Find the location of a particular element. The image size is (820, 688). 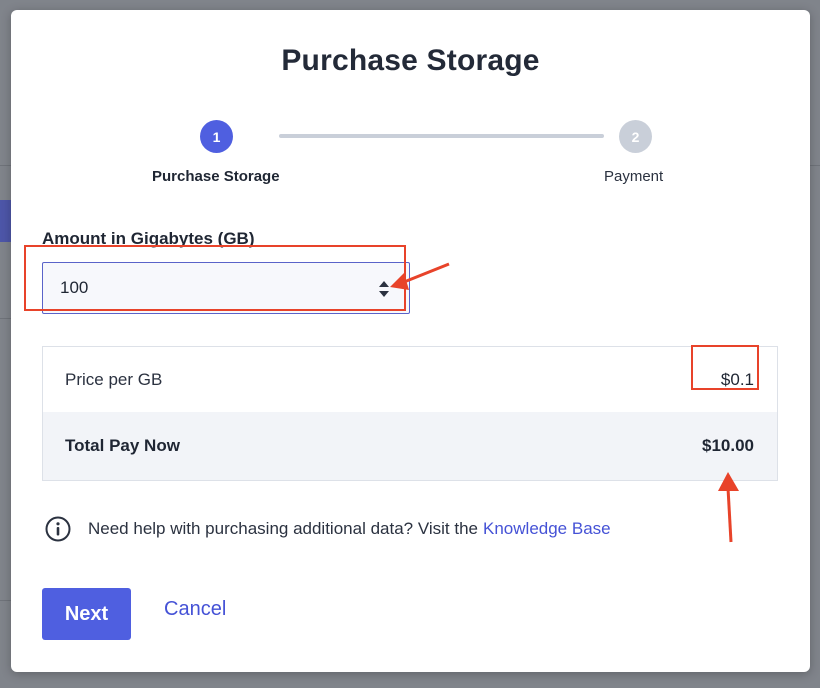

price-per-gb-label: Price per GB is located at coordinates (114, 379).